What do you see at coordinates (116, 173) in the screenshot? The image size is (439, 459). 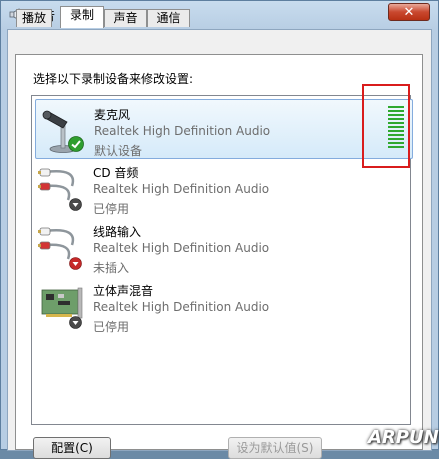 I see `device-name: CD 音频` at bounding box center [116, 173].